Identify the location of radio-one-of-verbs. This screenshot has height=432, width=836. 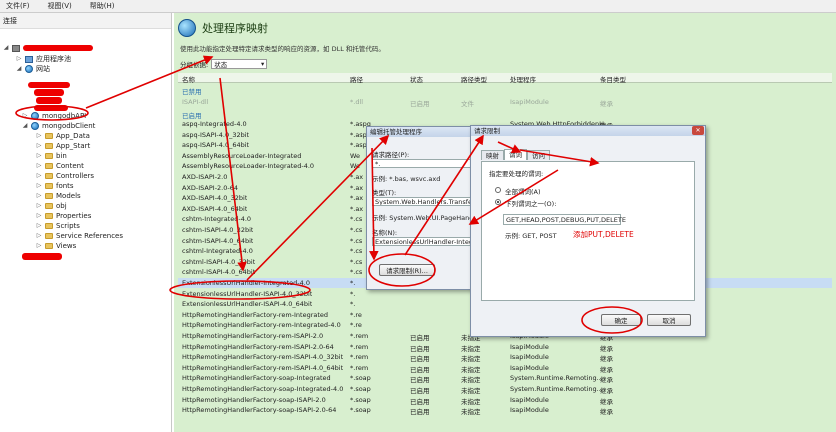
(498, 202).